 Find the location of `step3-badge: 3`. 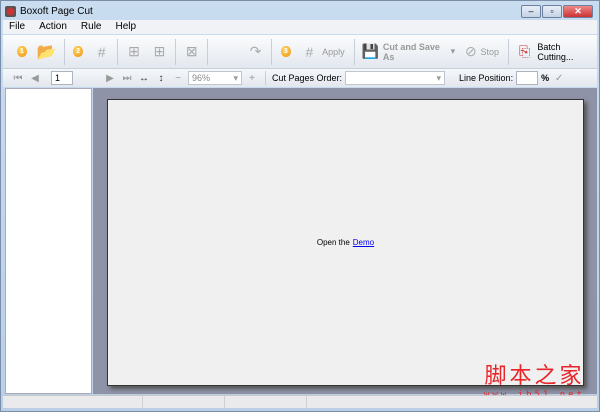

step3-badge: 3 is located at coordinates (286, 51).